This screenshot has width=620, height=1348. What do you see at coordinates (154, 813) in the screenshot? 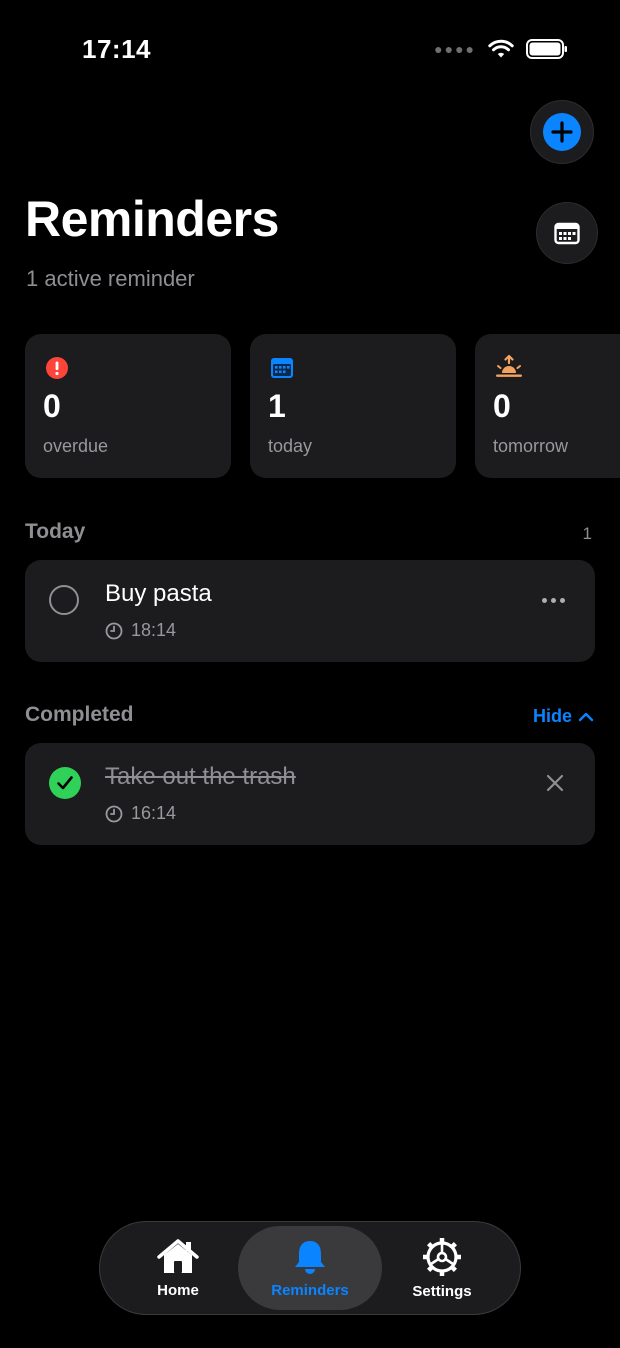
I see `reminder-time-text: 16:14` at bounding box center [154, 813].